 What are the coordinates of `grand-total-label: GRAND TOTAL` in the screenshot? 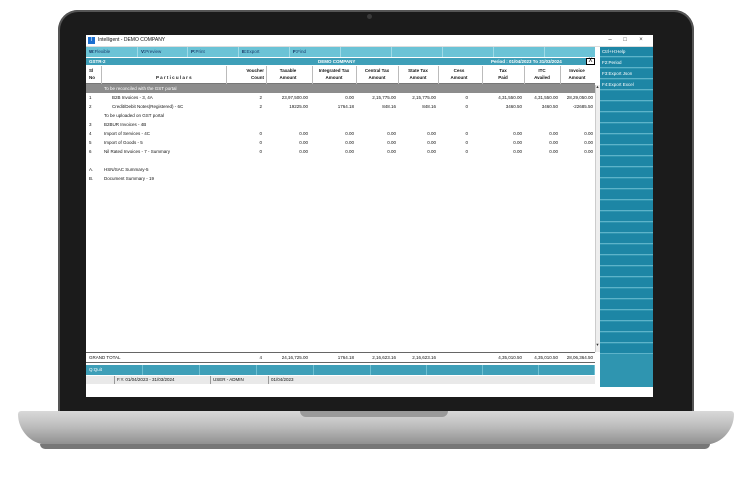 It's located at (105, 357).